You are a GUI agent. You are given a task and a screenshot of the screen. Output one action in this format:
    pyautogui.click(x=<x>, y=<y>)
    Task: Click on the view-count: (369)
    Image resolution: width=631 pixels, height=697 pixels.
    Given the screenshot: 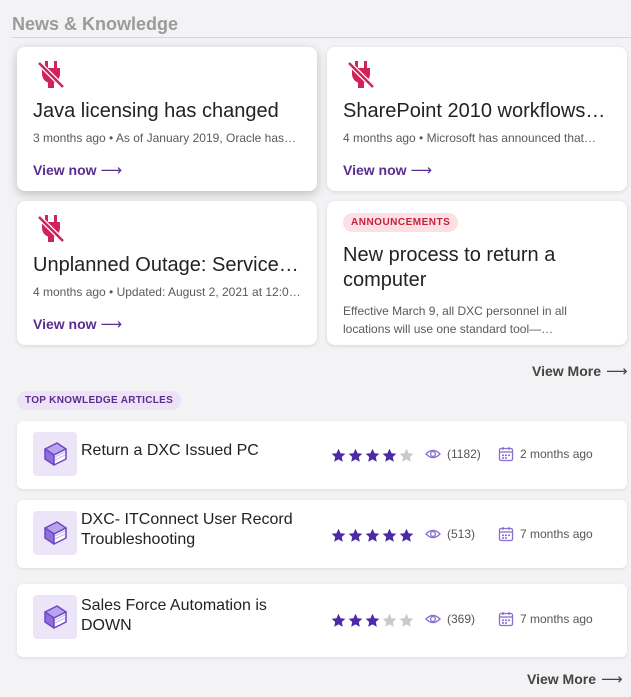 What is the action you would take?
    pyautogui.click(x=450, y=619)
    